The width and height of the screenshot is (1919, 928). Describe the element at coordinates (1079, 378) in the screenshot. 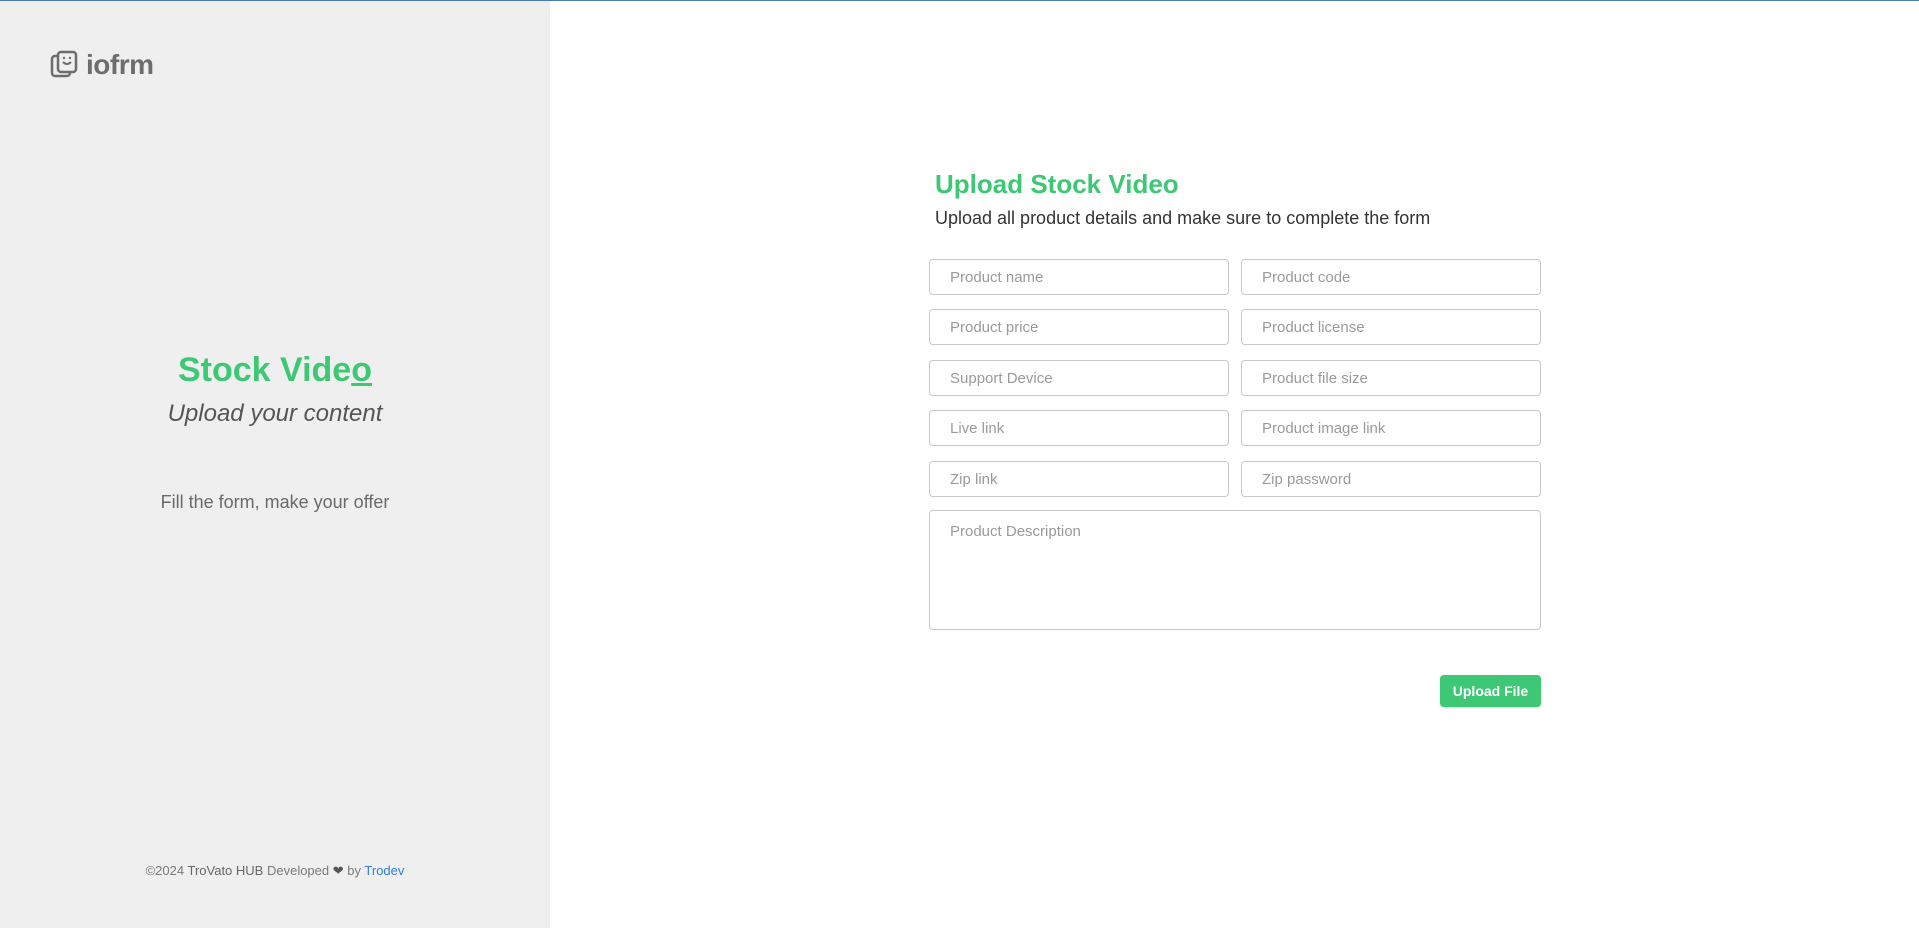

I see `support-device-input` at that location.